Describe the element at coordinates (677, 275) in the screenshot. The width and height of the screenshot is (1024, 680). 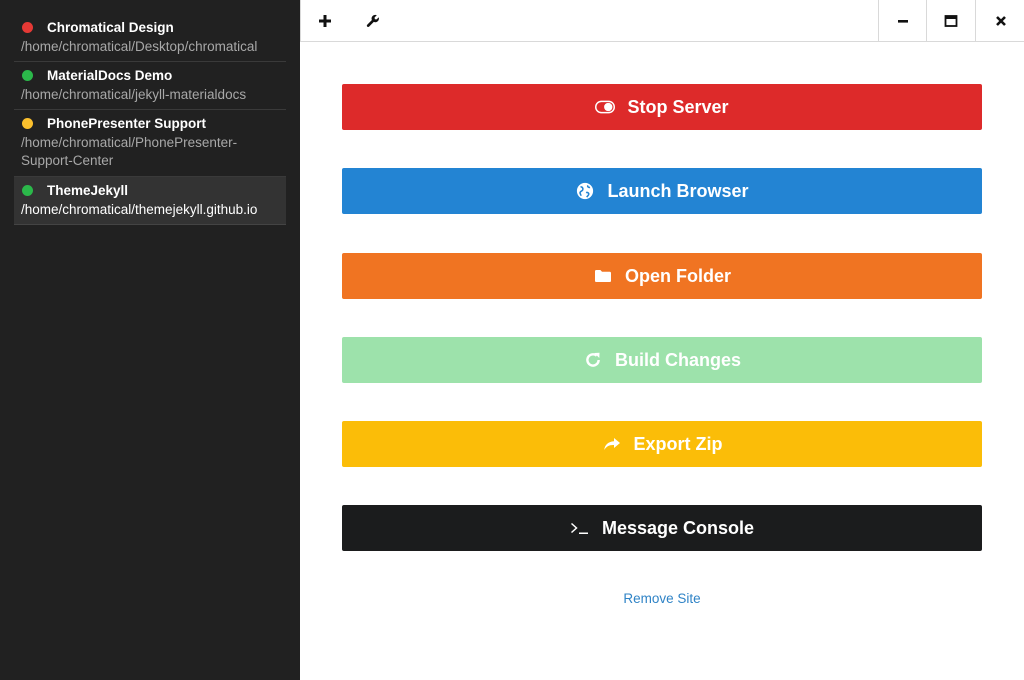
I see `open-folder-label: Open Folder` at that location.